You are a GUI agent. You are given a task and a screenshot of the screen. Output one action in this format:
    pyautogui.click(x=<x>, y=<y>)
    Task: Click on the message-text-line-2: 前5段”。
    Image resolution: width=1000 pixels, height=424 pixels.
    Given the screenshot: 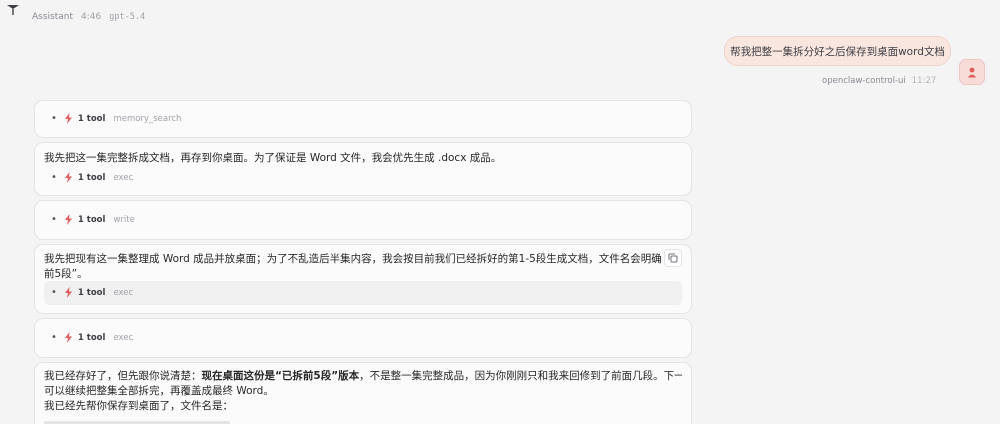 What is the action you would take?
    pyautogui.click(x=66, y=274)
    